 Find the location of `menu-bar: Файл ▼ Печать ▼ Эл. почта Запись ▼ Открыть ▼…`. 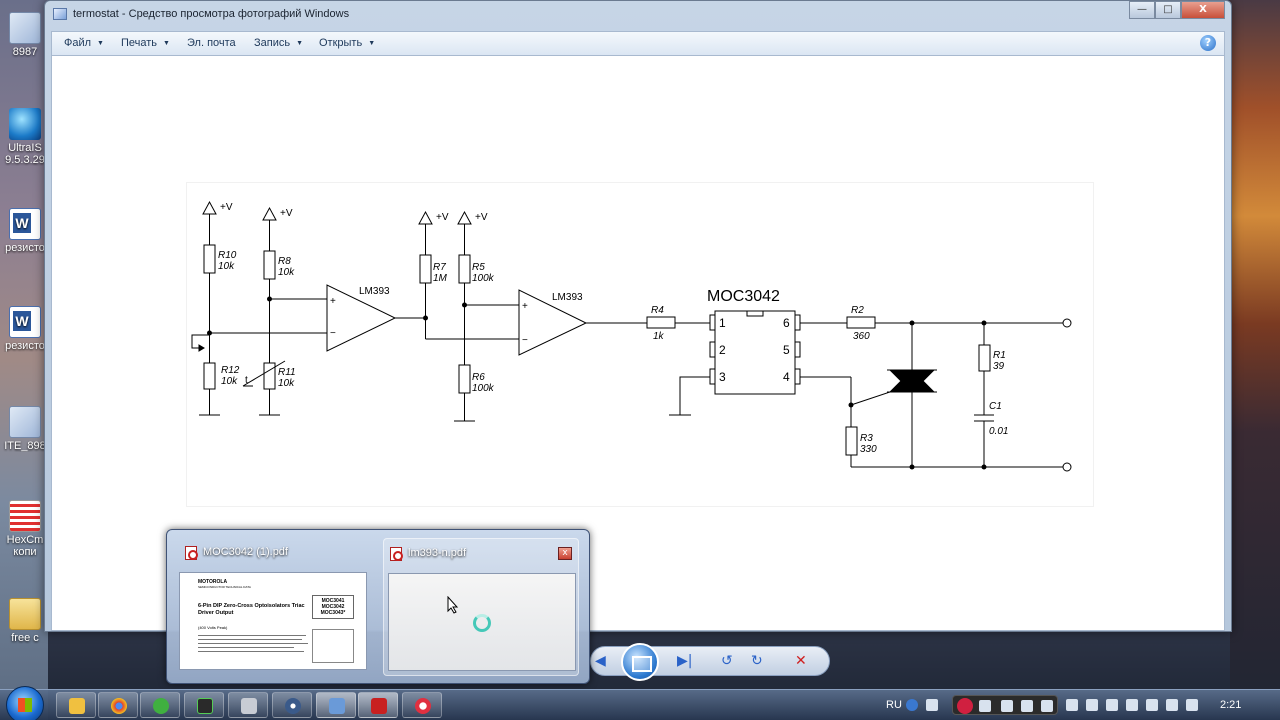

menu-bar: Файл ▼ Печать ▼ Эл. почта Запись ▼ Открыть ▼… is located at coordinates (638, 43).